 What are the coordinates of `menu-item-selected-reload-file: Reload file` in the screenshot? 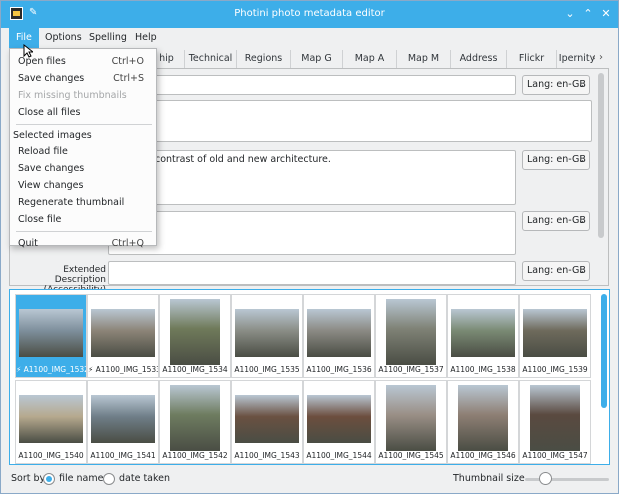 It's located at (83, 151).